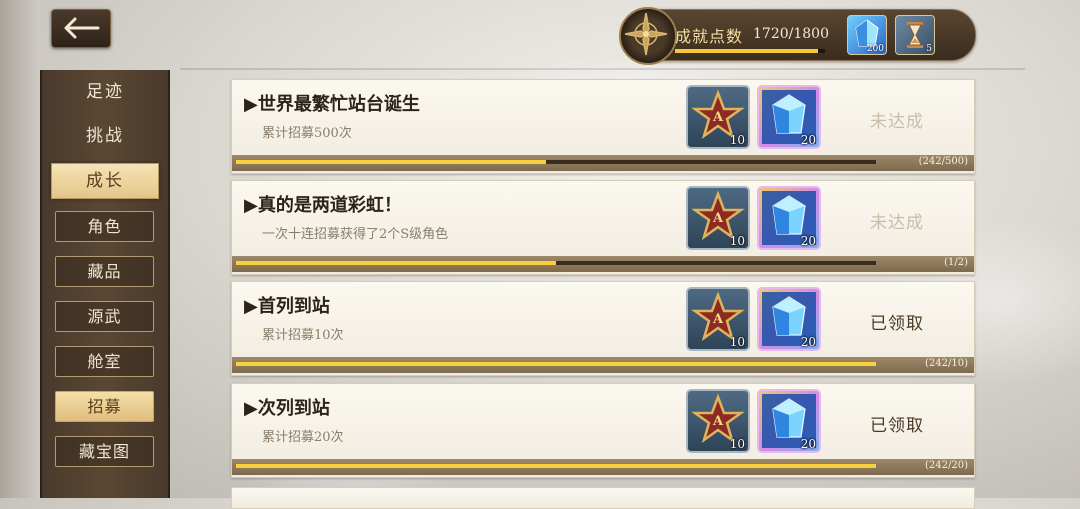  I want to click on achievement-progress-track: (242/500), so click(603, 163).